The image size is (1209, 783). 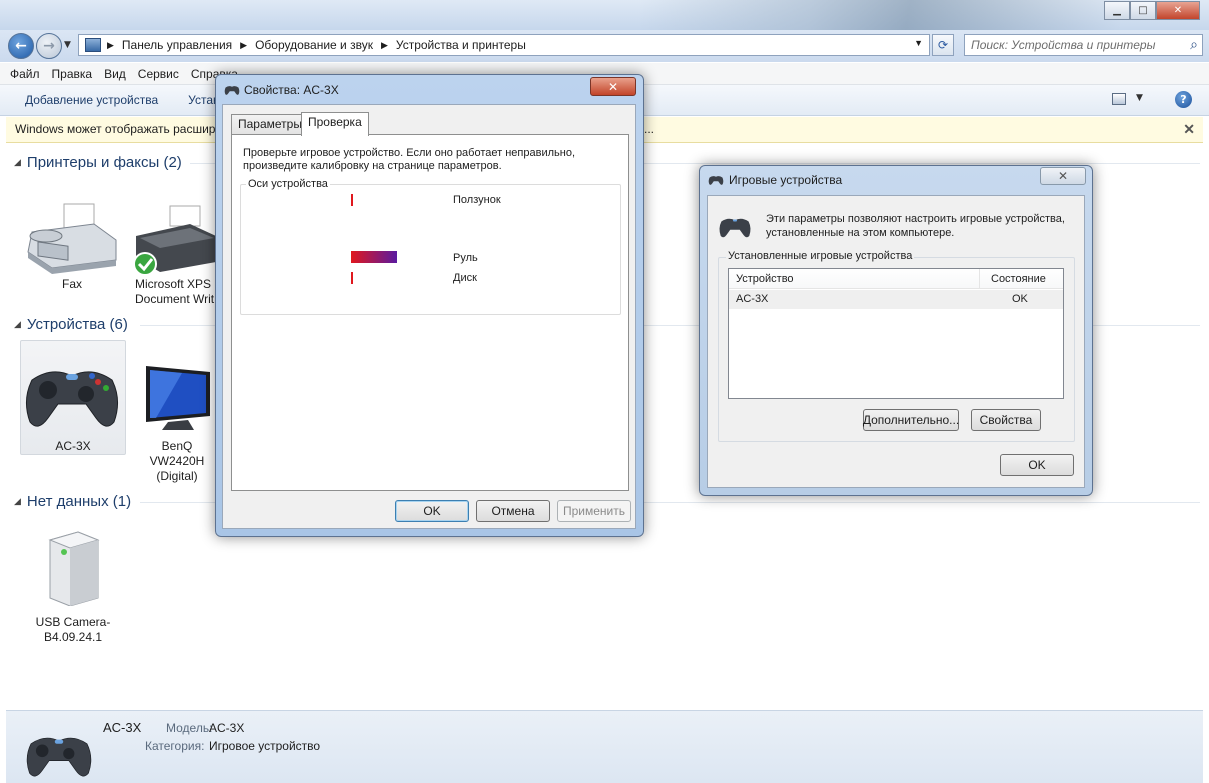 I want to click on dialog-title: Игровые устройства, so click(x=786, y=180).